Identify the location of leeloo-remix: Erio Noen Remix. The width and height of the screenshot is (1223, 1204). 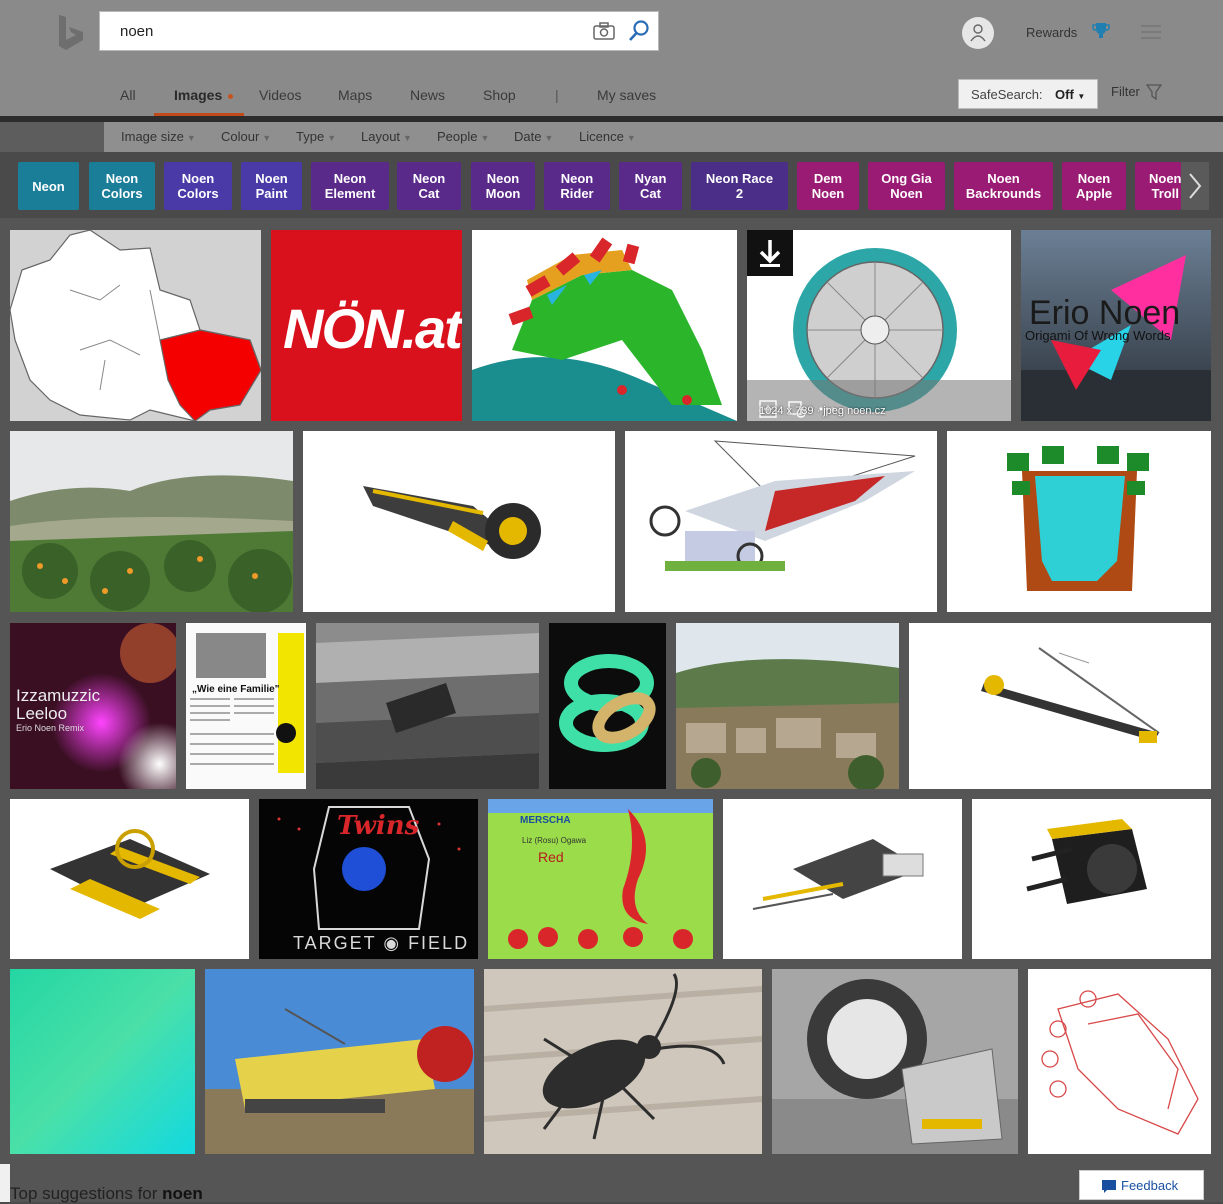
(50, 728).